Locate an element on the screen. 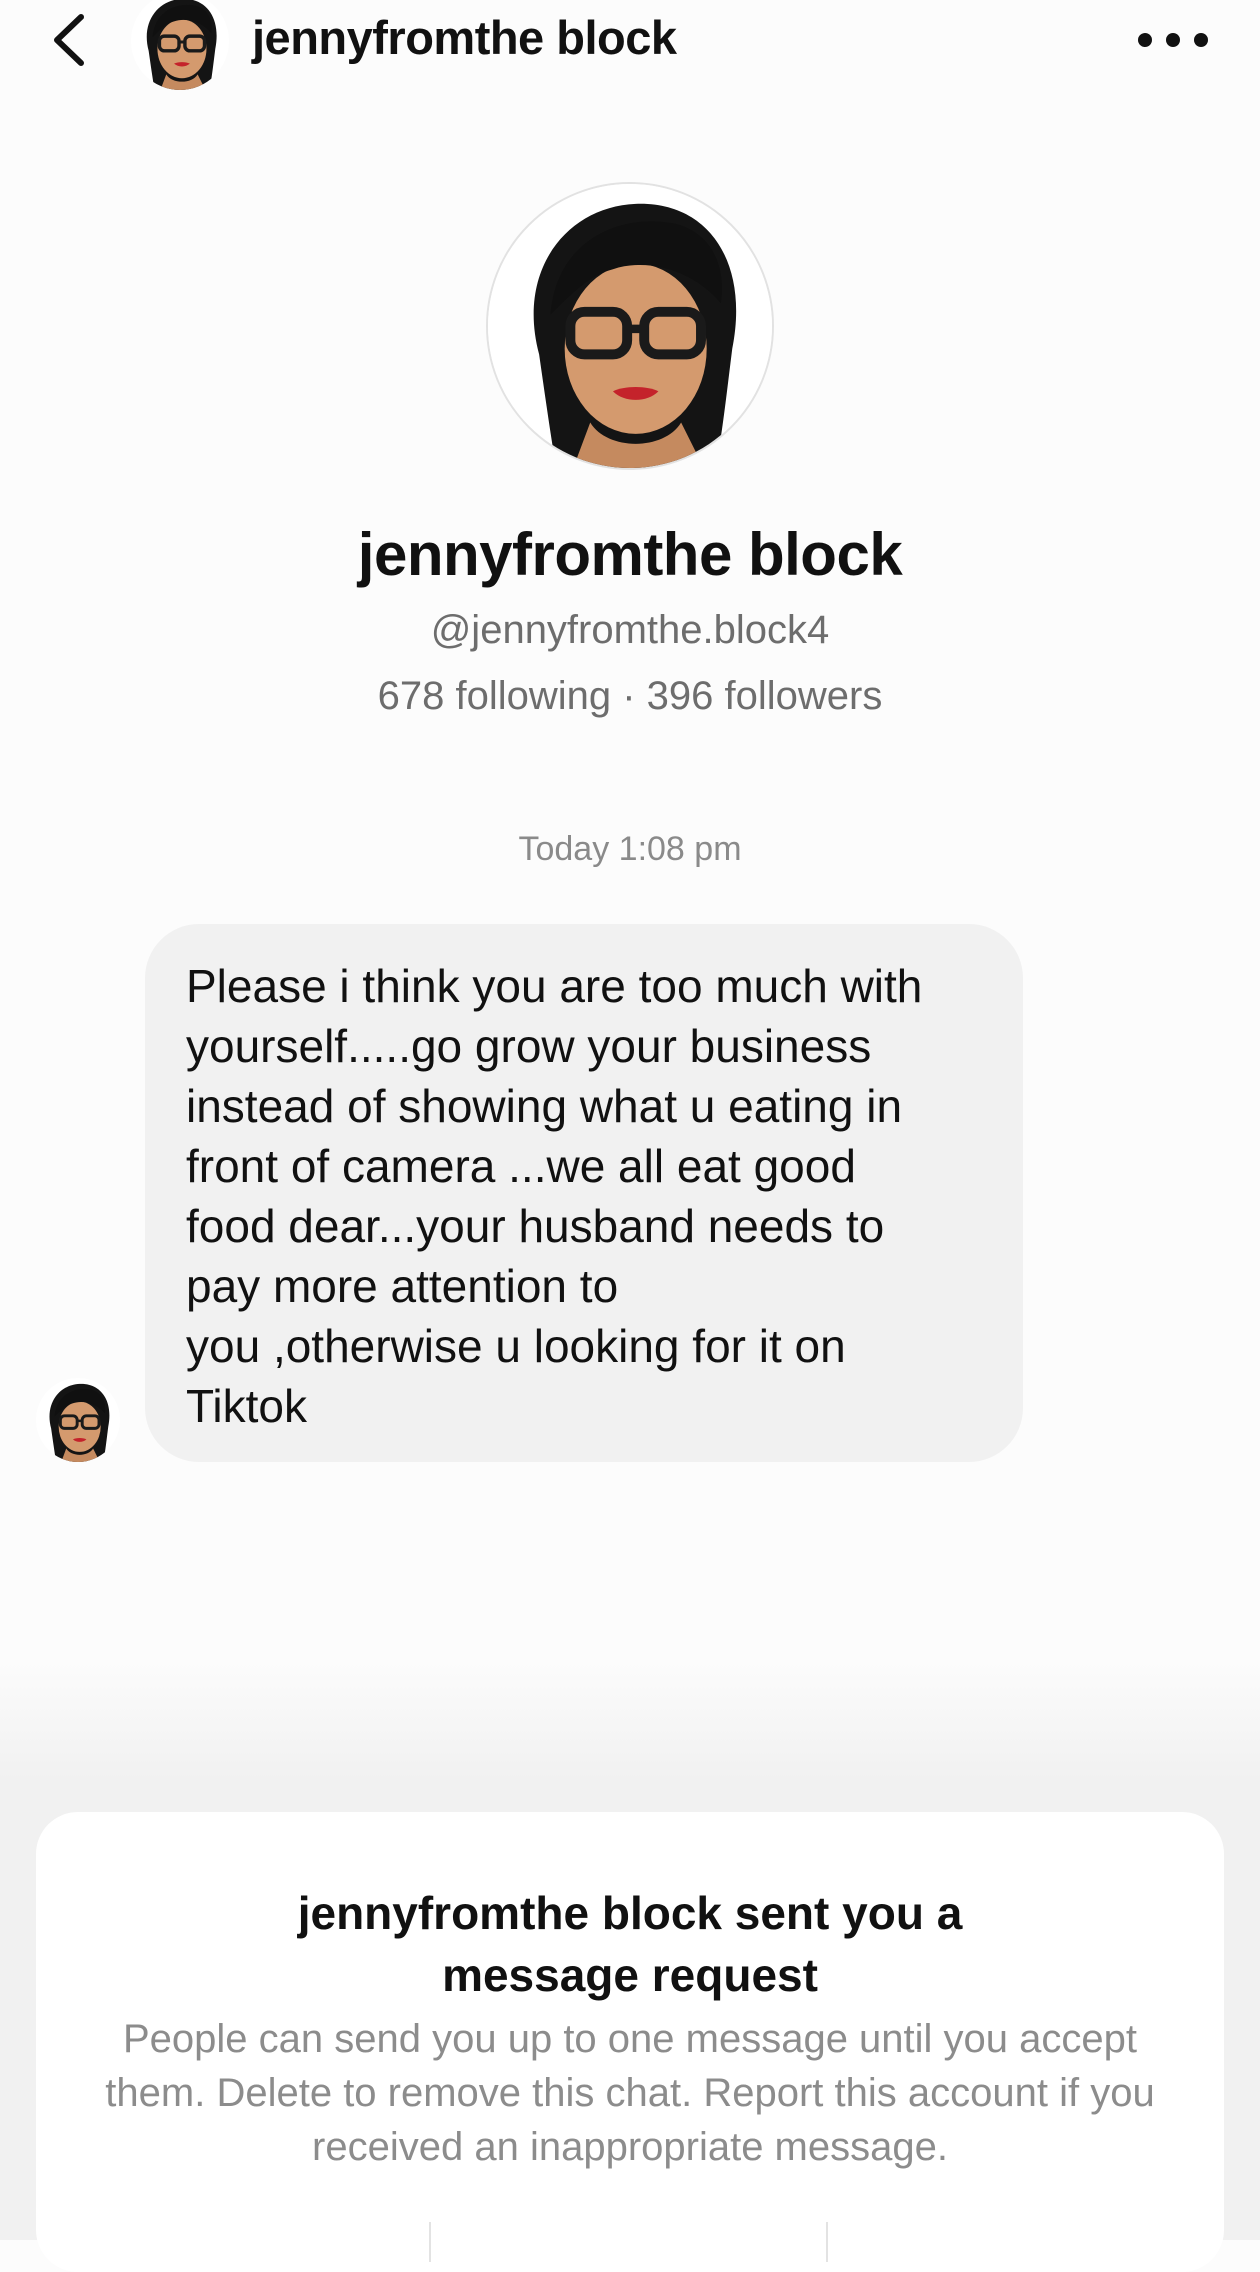 Image resolution: width=1260 pixels, height=2272 pixels. chevron-left-icon is located at coordinates (69, 40).